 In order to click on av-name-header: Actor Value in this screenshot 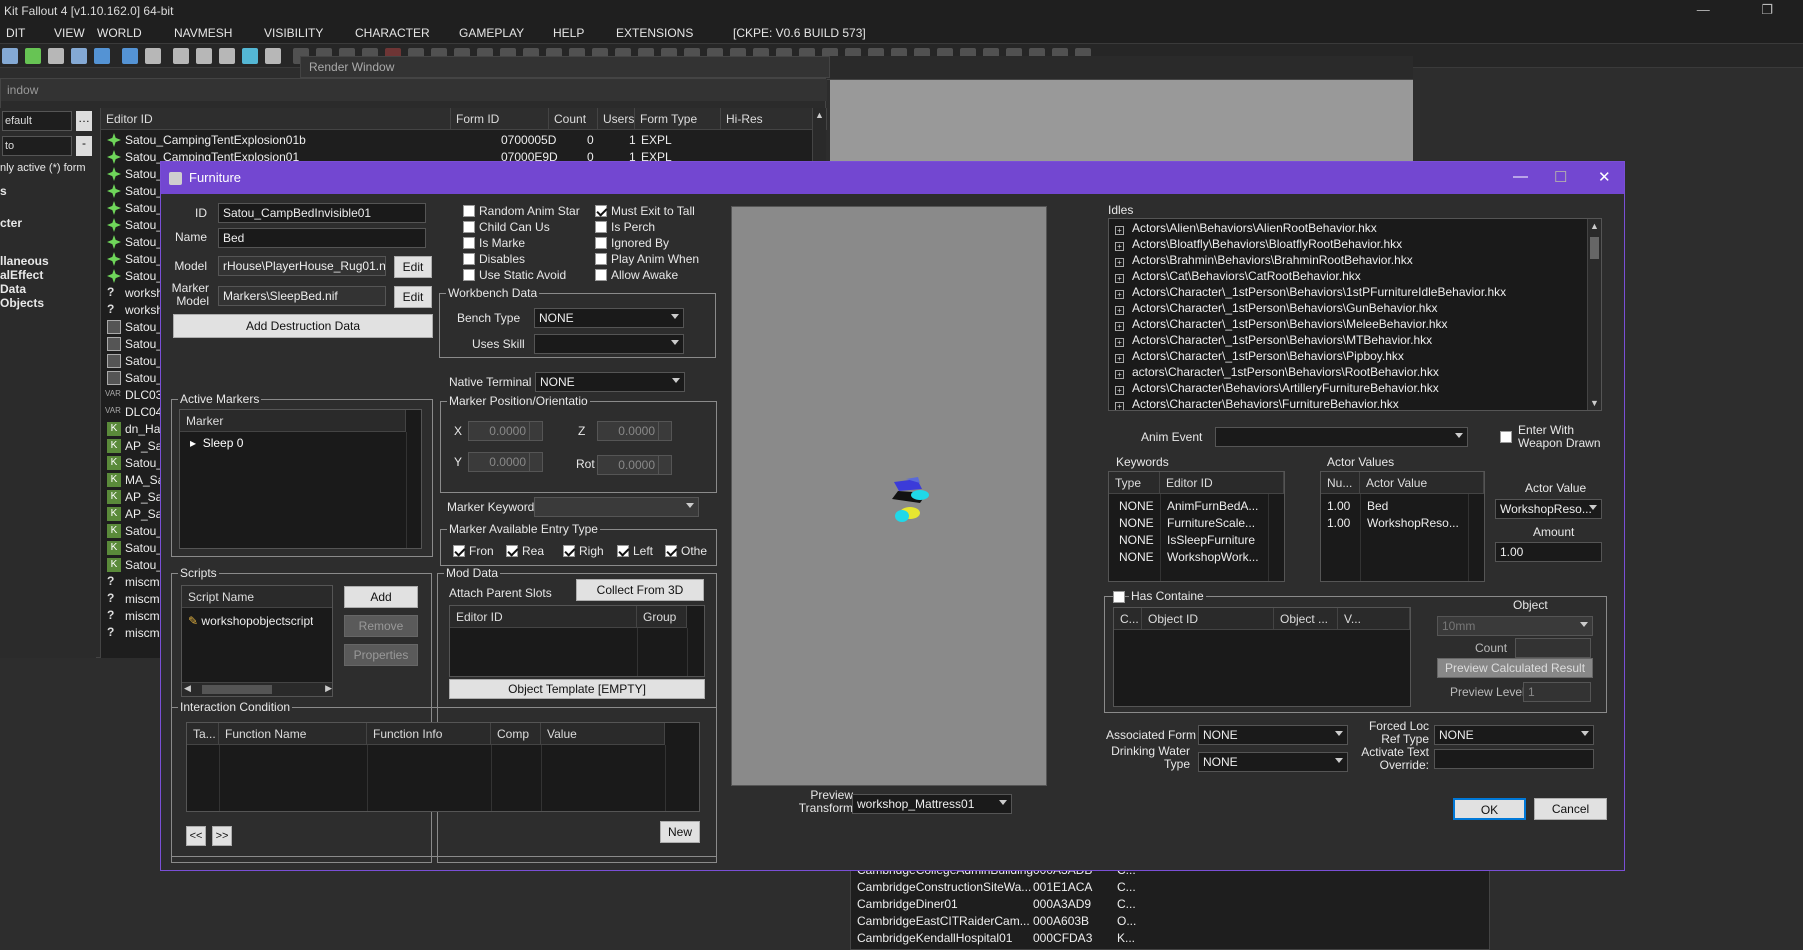, I will do `click(1422, 483)`.